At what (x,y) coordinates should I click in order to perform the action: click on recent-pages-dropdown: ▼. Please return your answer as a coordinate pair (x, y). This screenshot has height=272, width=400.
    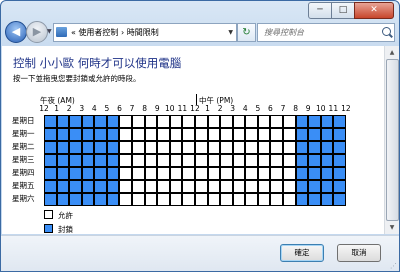
    Looking at the image, I should click on (49, 31).